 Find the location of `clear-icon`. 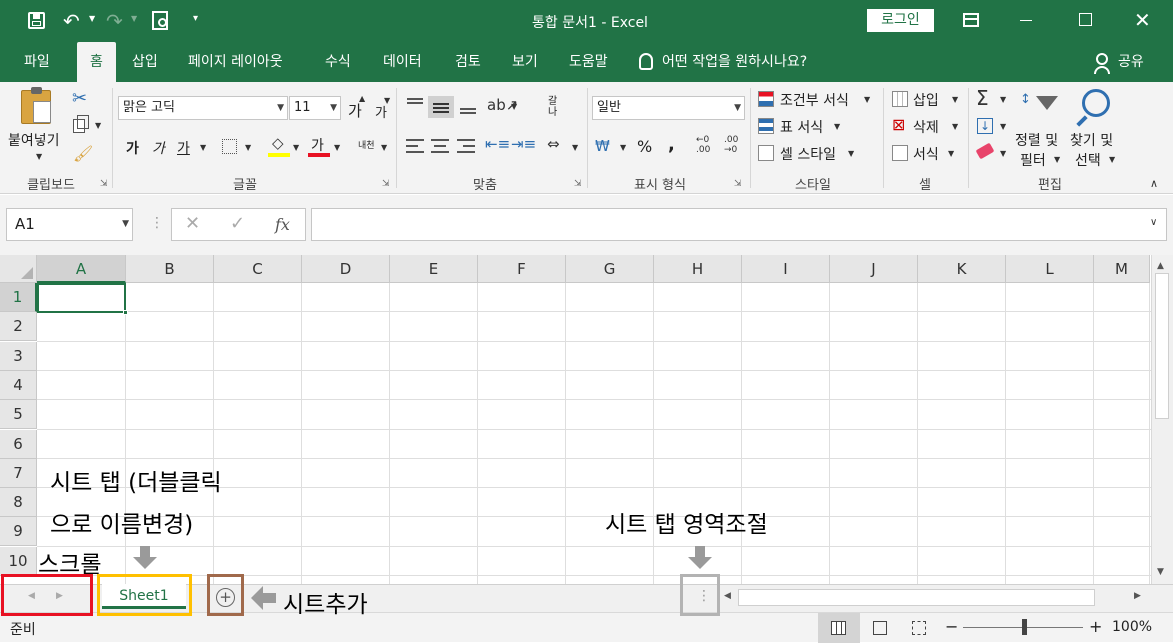

clear-icon is located at coordinates (985, 151).